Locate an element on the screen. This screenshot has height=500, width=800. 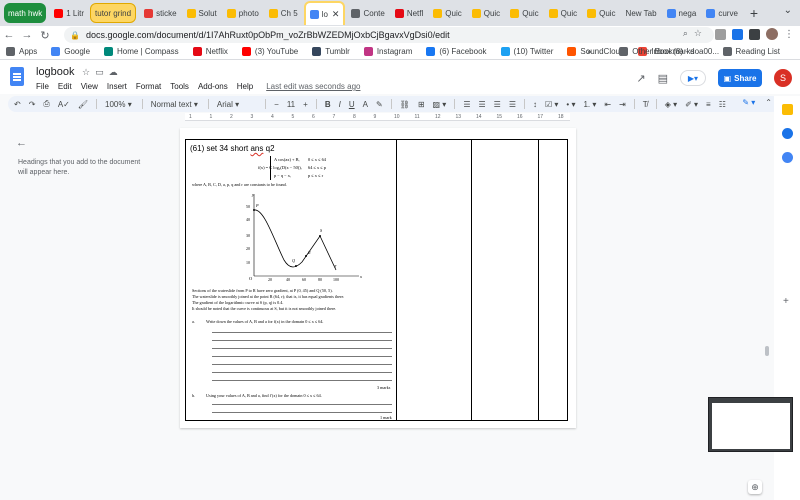
highlight-icon: ✎ is located at coordinates (379, 104).